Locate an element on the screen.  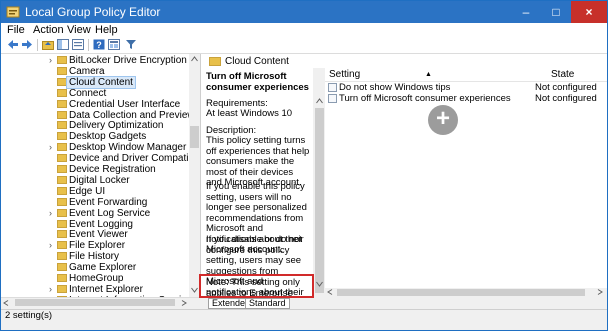
sort-ascending-icon: ▲ is located at coordinates (428, 74).